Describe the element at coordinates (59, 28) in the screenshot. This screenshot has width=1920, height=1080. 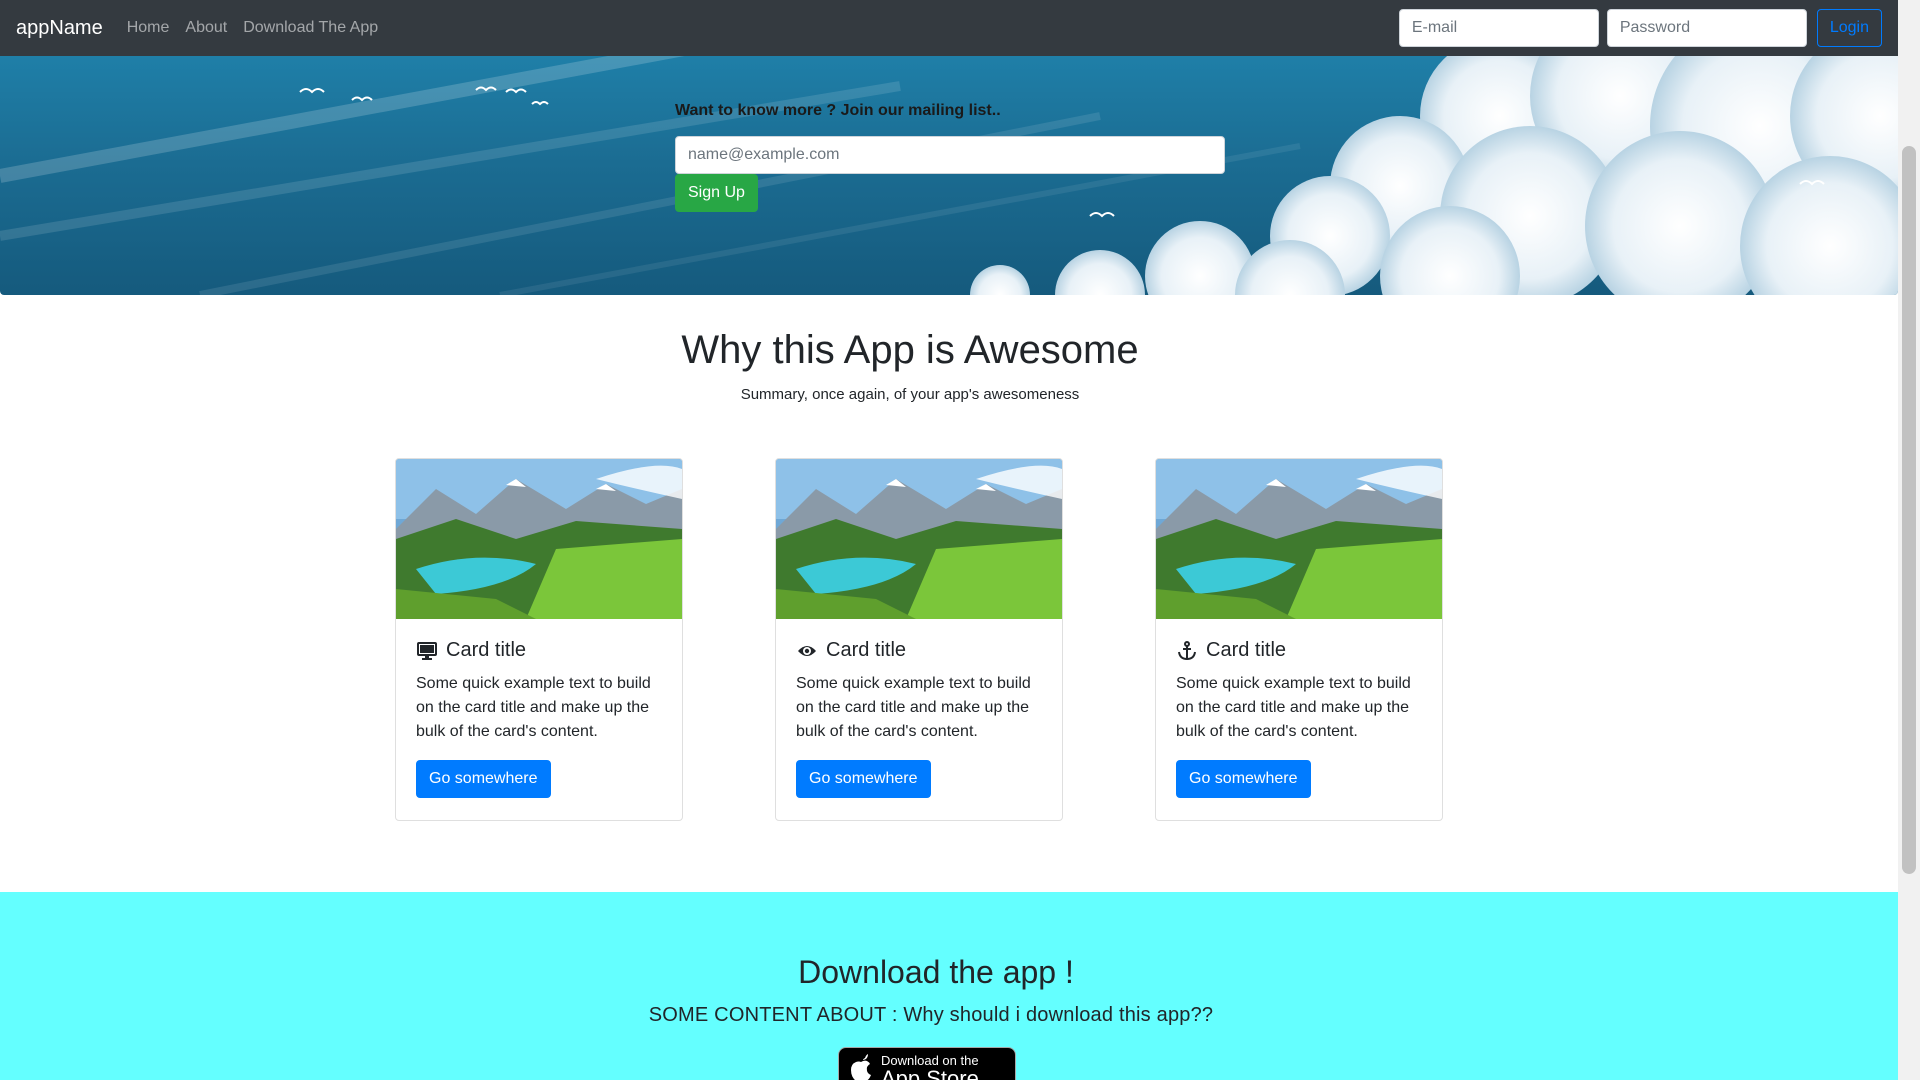
I see `brand-logo: appName` at that location.